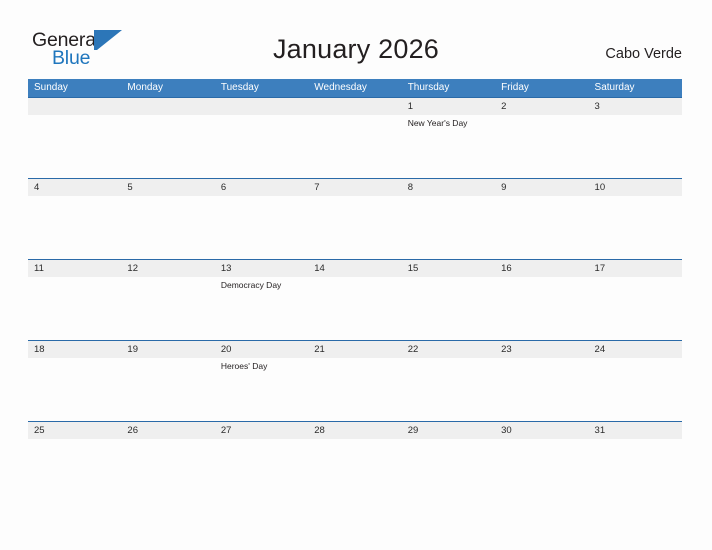  Describe the element at coordinates (541, 106) in the screenshot. I see `day-number: 2` at that location.